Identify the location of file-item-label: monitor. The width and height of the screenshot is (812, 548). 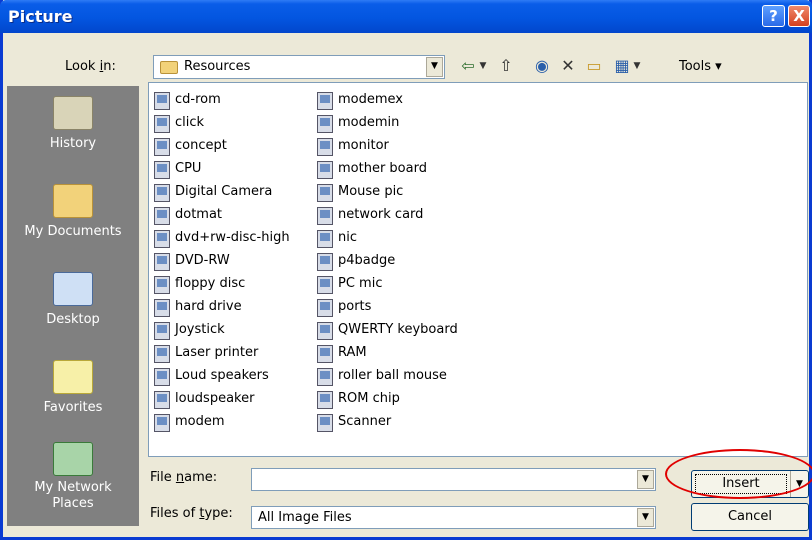
(363, 145).